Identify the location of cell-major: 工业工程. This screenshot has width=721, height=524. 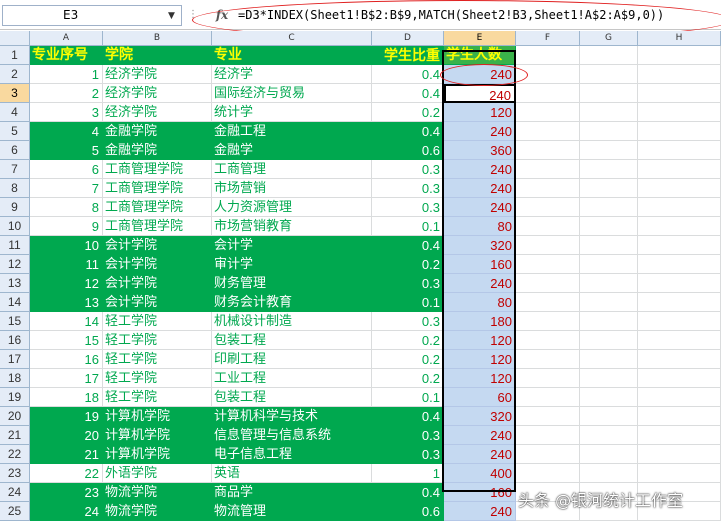
(292, 378).